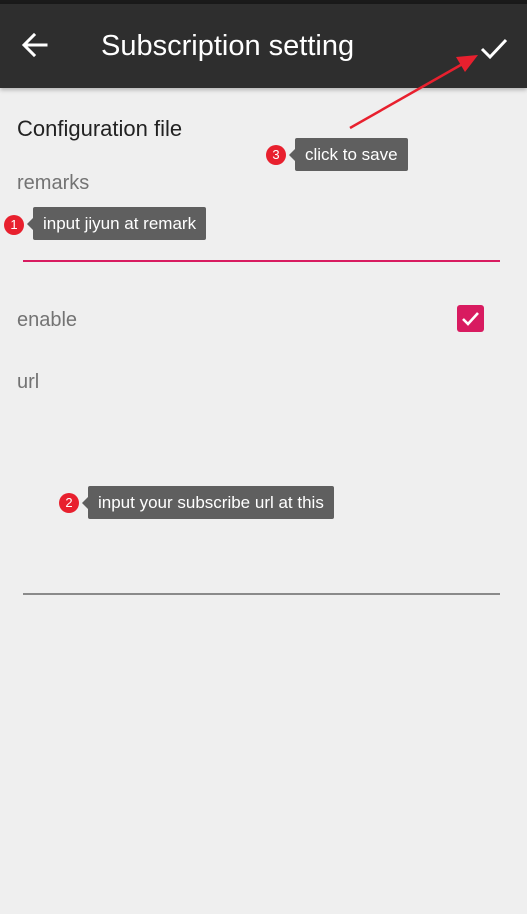  I want to click on app-bar: Subscription setting, so click(263, 46).